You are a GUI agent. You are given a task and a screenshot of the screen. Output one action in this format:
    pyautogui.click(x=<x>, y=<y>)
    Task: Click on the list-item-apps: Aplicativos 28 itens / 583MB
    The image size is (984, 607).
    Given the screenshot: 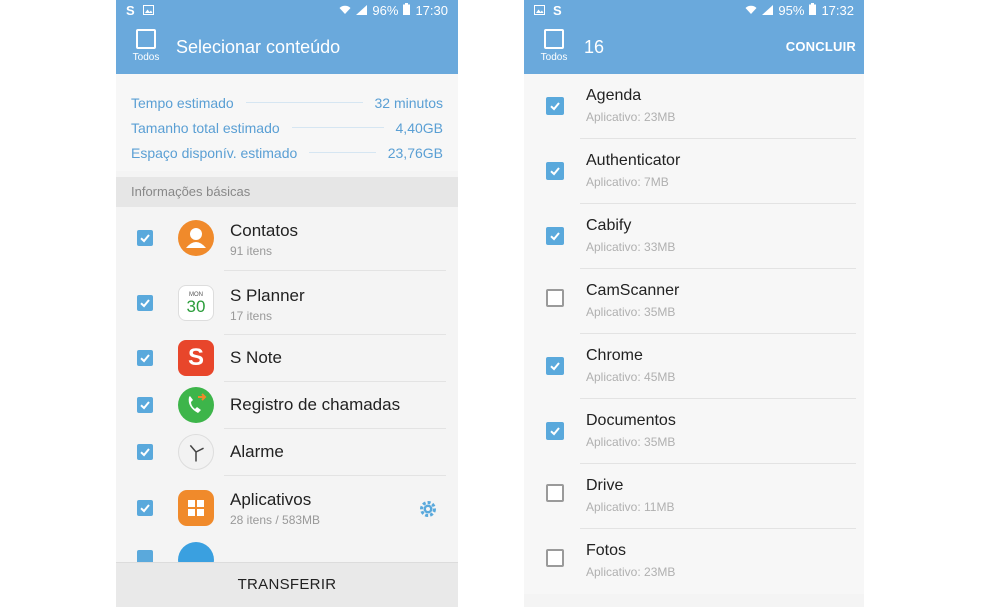 What is the action you would take?
    pyautogui.click(x=287, y=508)
    